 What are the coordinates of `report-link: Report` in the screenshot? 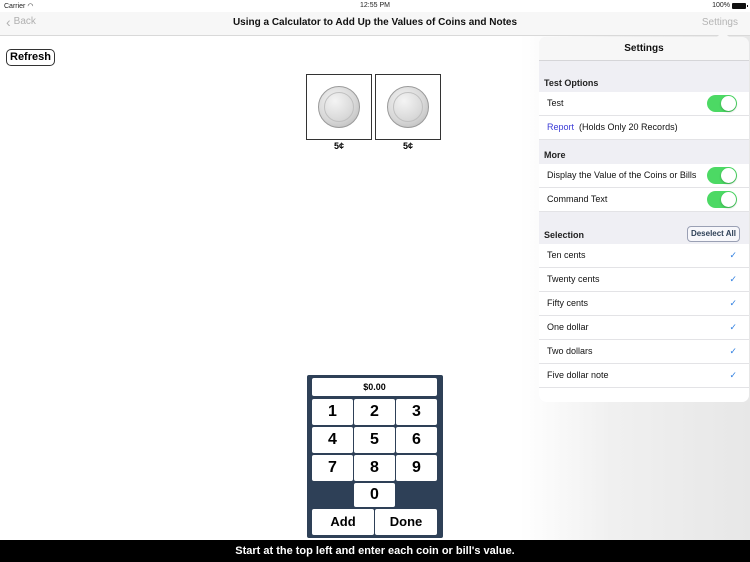 It's located at (560, 127).